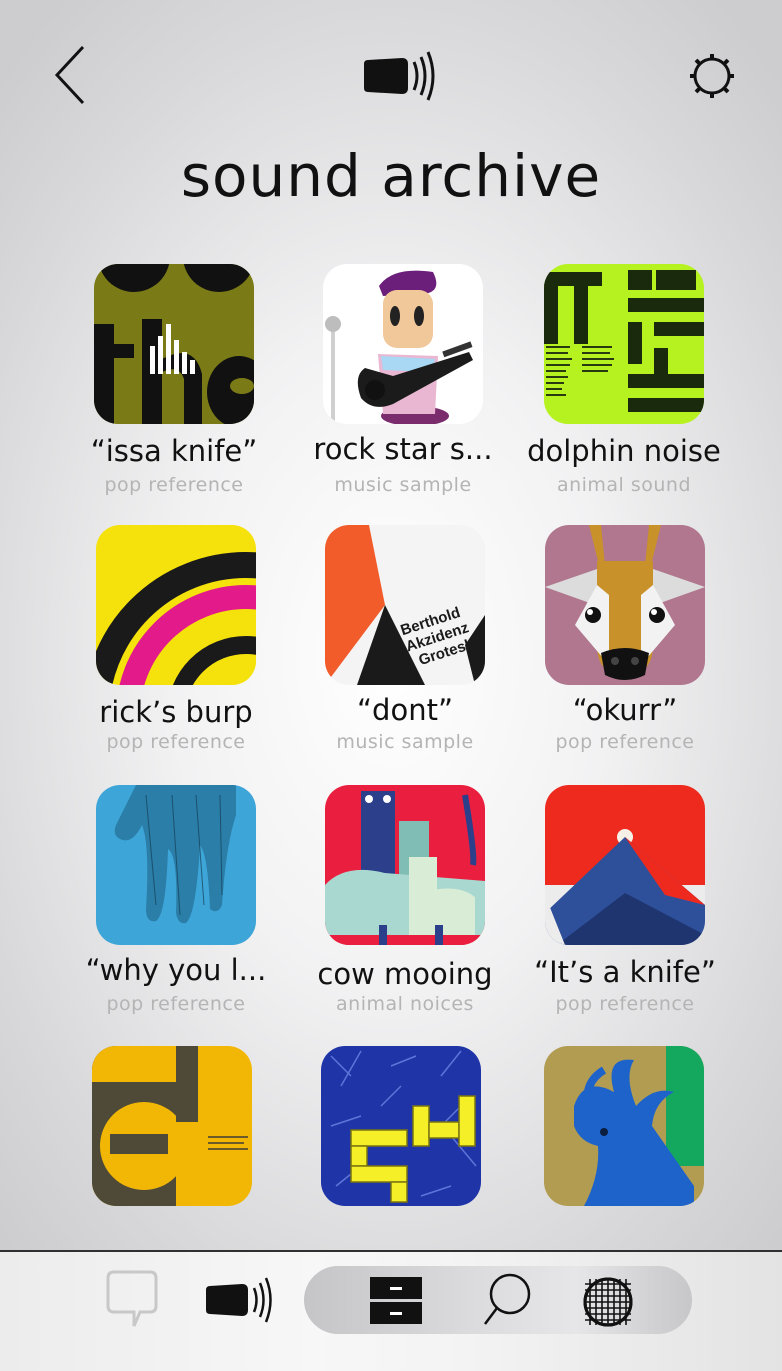  I want to click on sound-category: animal noices, so click(405, 1004).